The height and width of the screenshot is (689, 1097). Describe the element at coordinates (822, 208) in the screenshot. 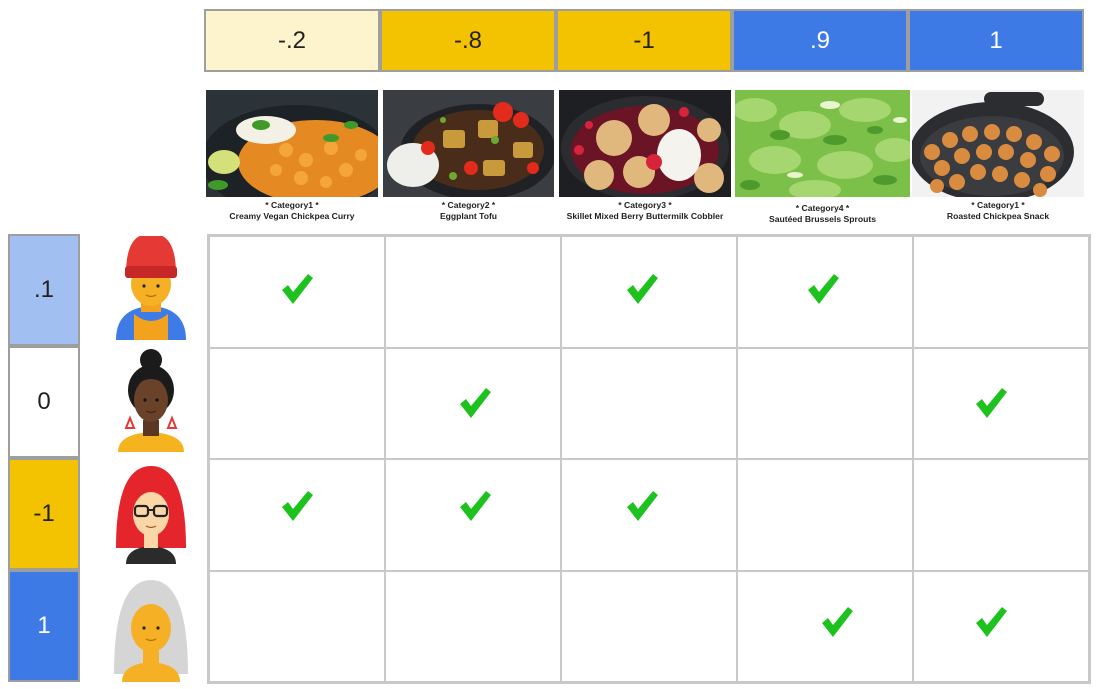

I see `food-category: * Category4 *` at that location.